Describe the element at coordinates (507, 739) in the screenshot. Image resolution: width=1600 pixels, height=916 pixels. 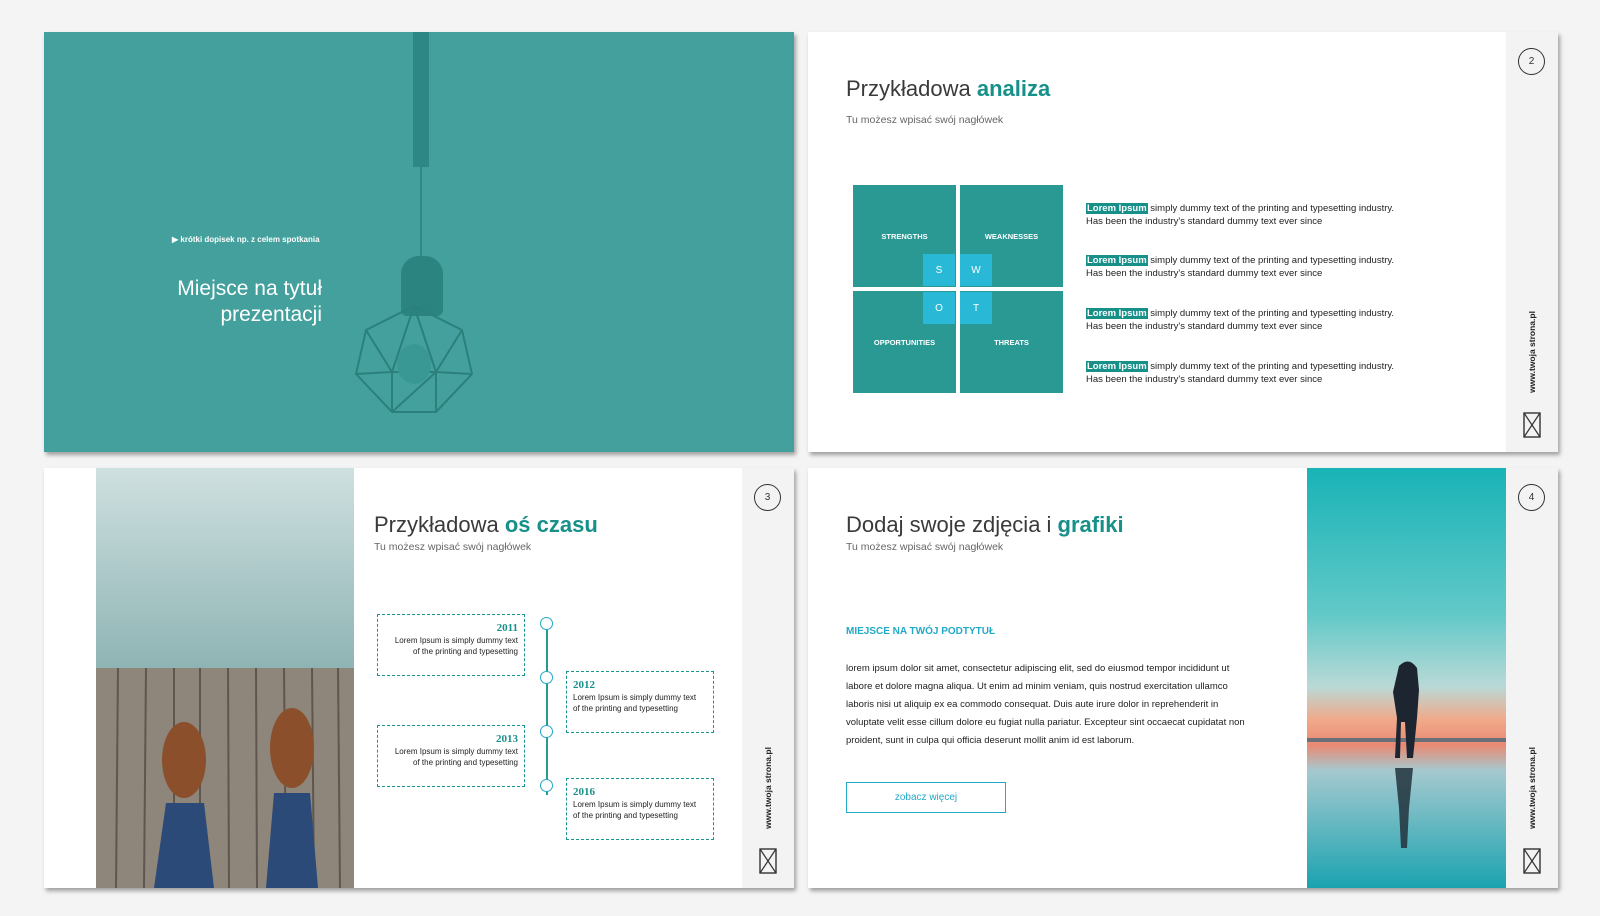
I see `timeline-year: 2013` at that location.